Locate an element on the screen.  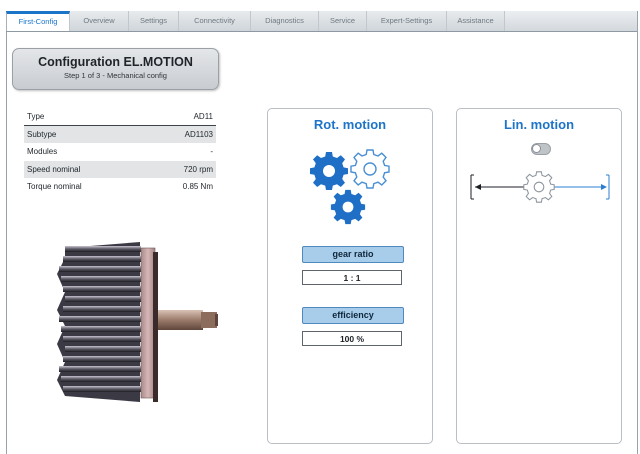
efficiency-button: efficiency is located at coordinates (353, 315).